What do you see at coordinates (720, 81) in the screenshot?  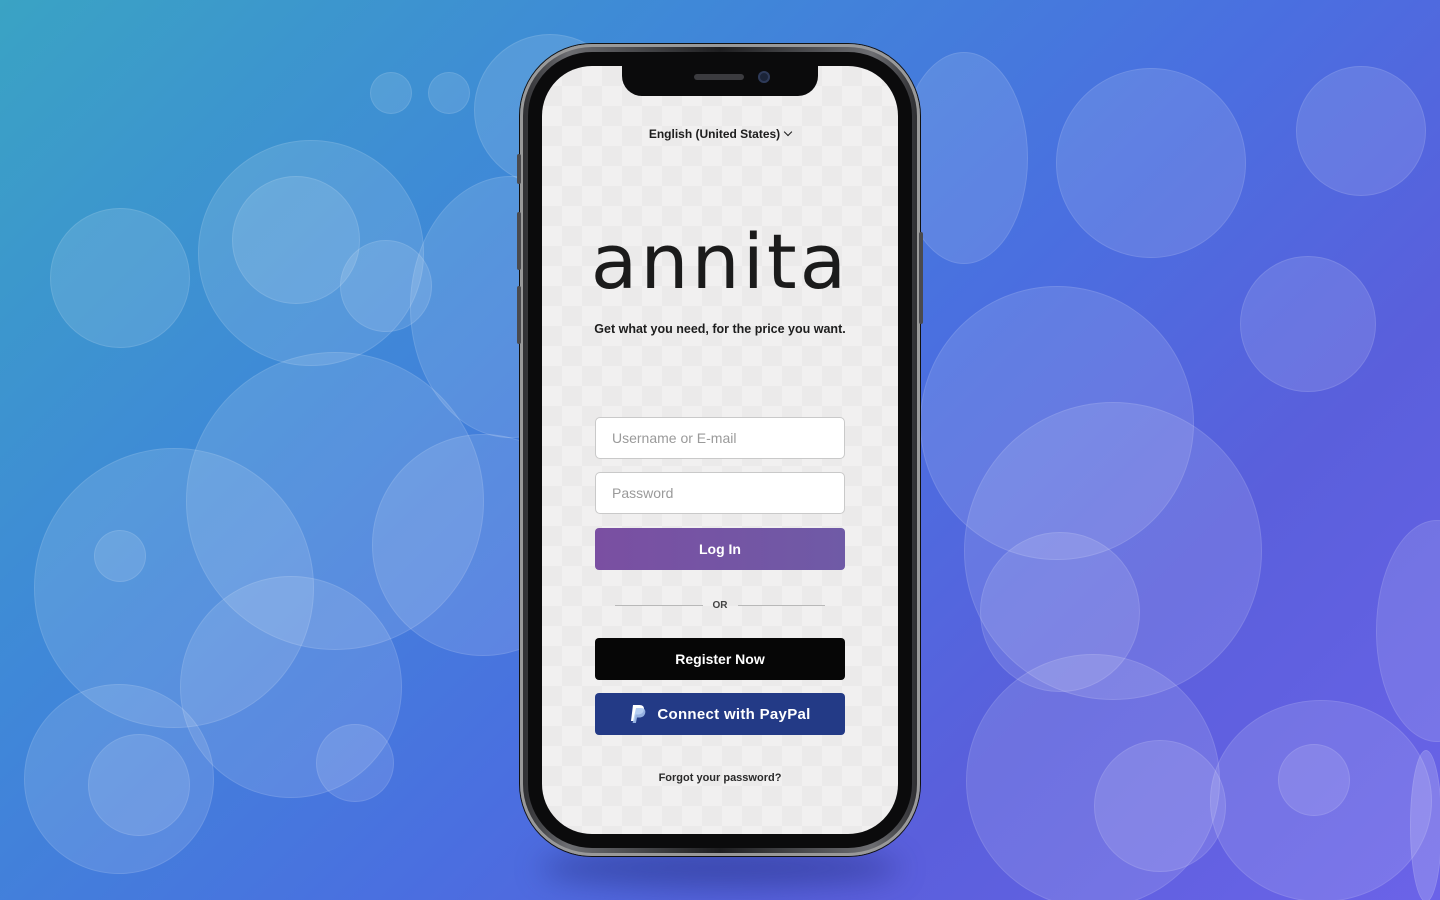 I see `phone-notch` at bounding box center [720, 81].